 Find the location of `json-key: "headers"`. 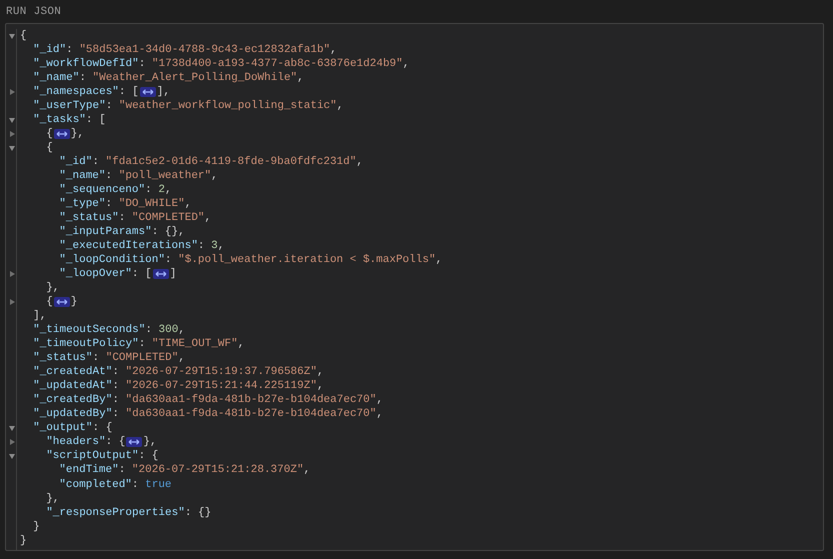

json-key: "headers" is located at coordinates (76, 442).